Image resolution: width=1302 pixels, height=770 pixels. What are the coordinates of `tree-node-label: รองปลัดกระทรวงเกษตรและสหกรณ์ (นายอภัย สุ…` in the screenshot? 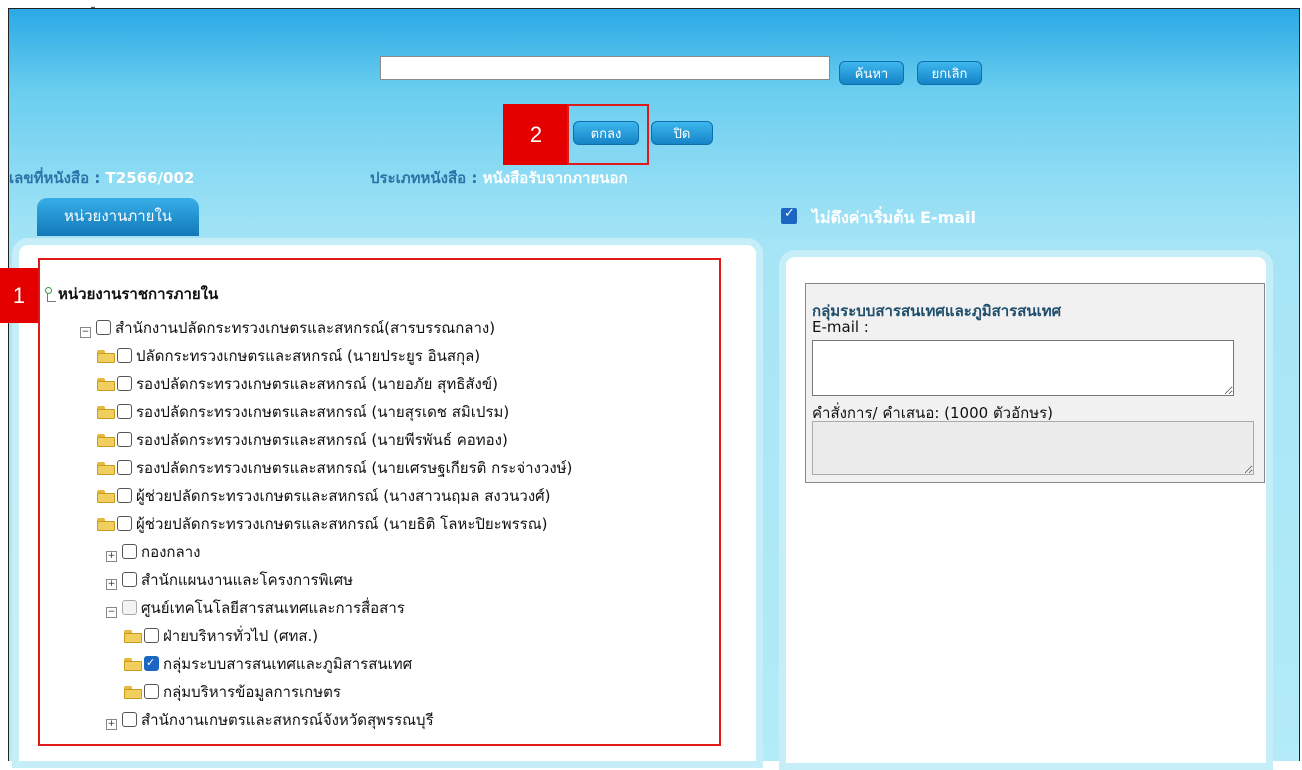 It's located at (317, 384).